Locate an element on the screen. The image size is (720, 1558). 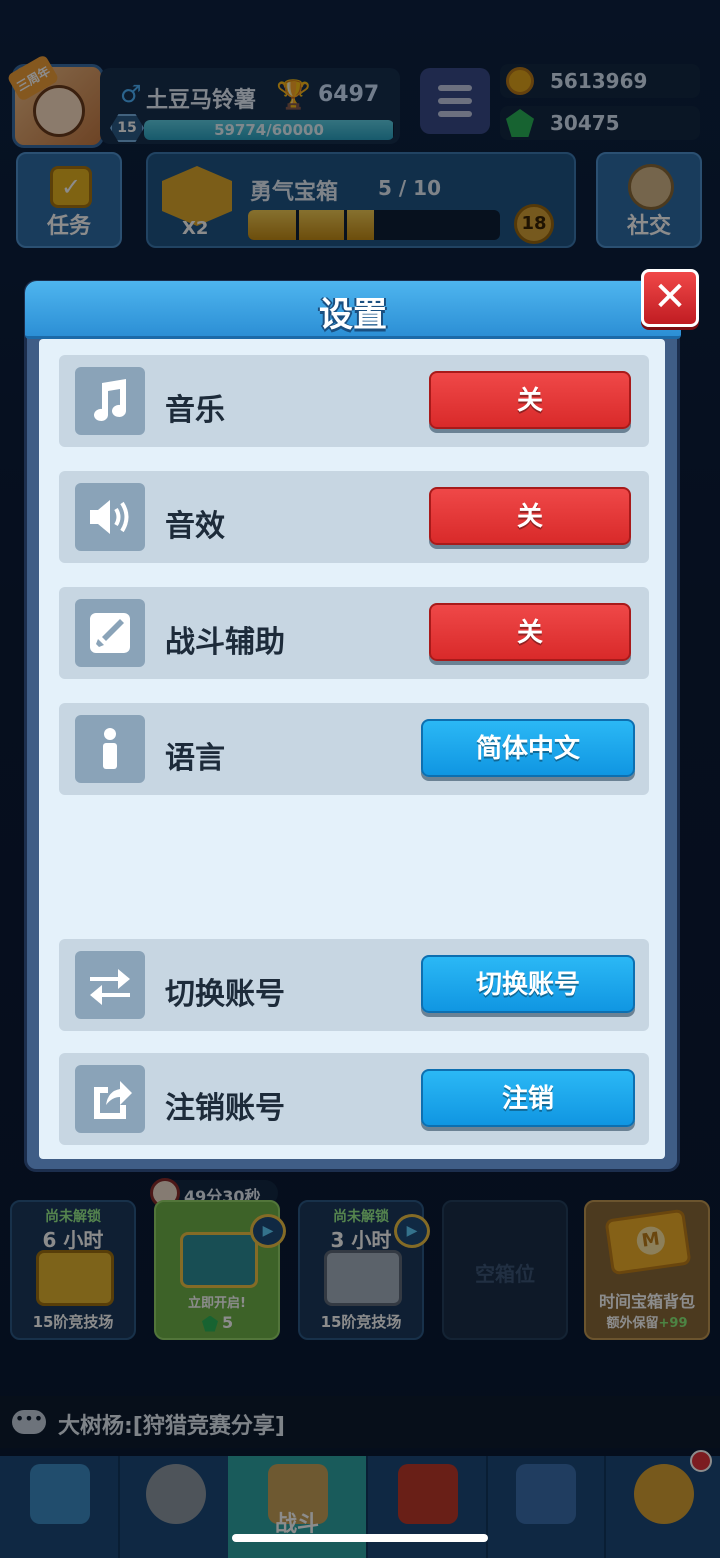
share-export-icon is located at coordinates (110, 1099).